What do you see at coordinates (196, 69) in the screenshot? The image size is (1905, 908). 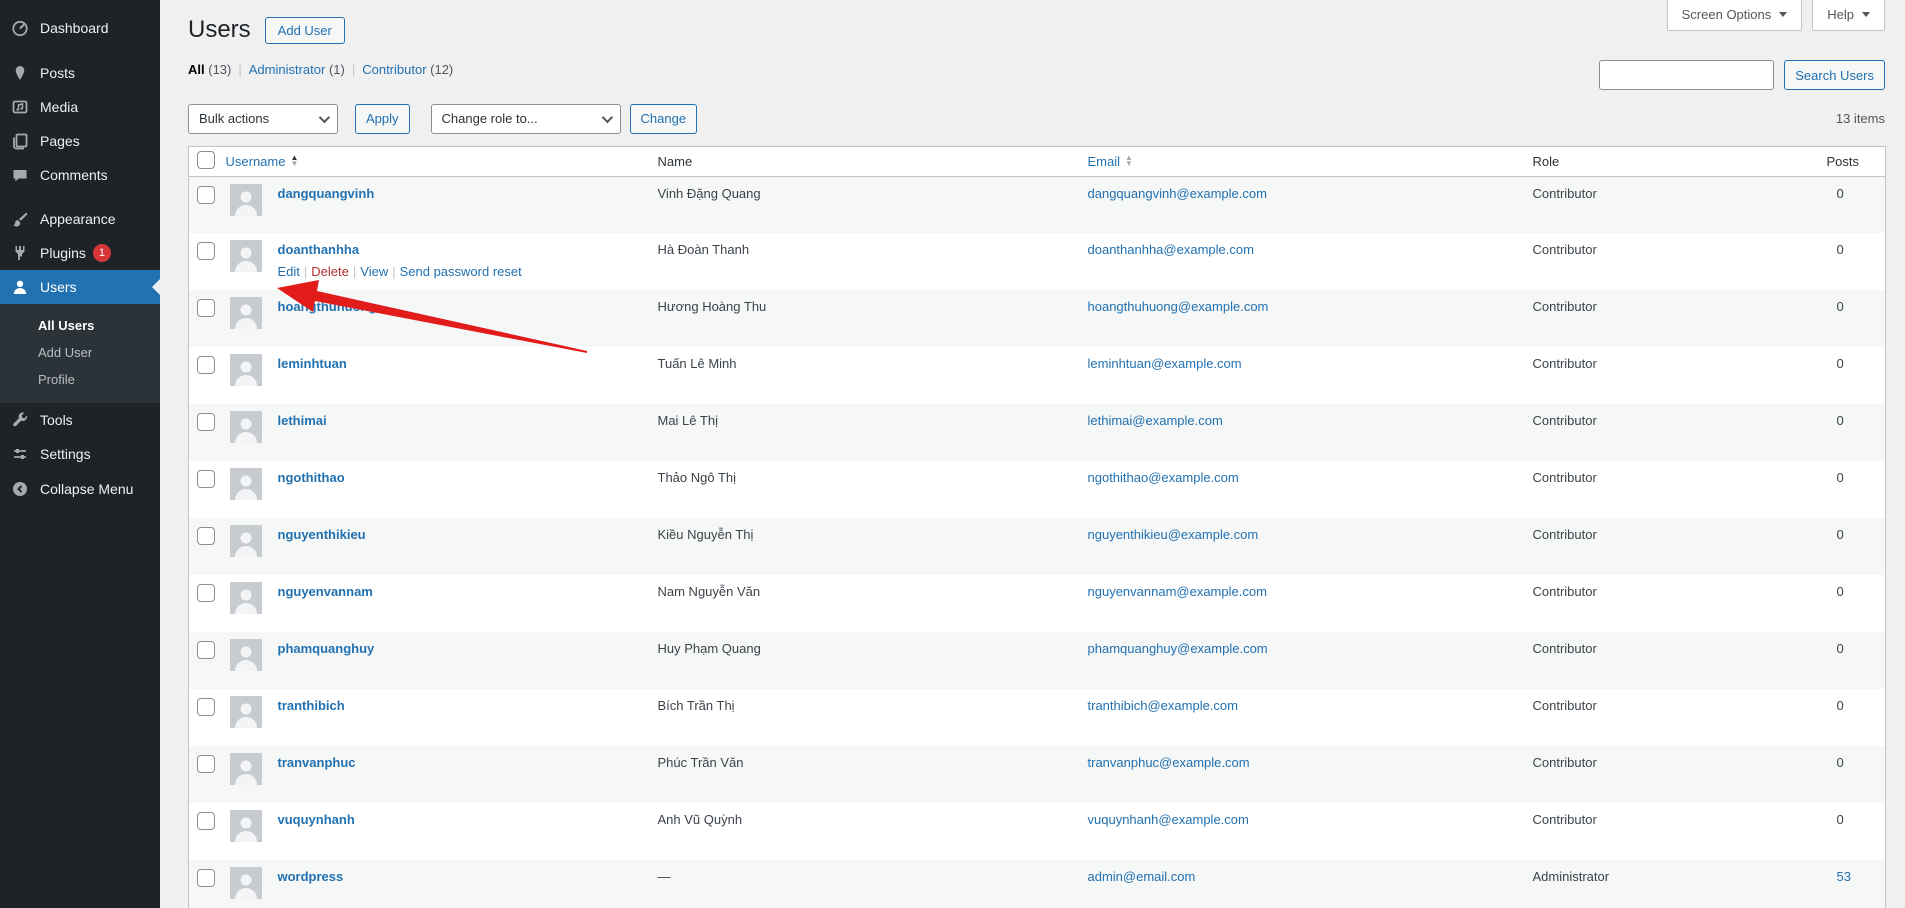 I see `filter-all: All` at bounding box center [196, 69].